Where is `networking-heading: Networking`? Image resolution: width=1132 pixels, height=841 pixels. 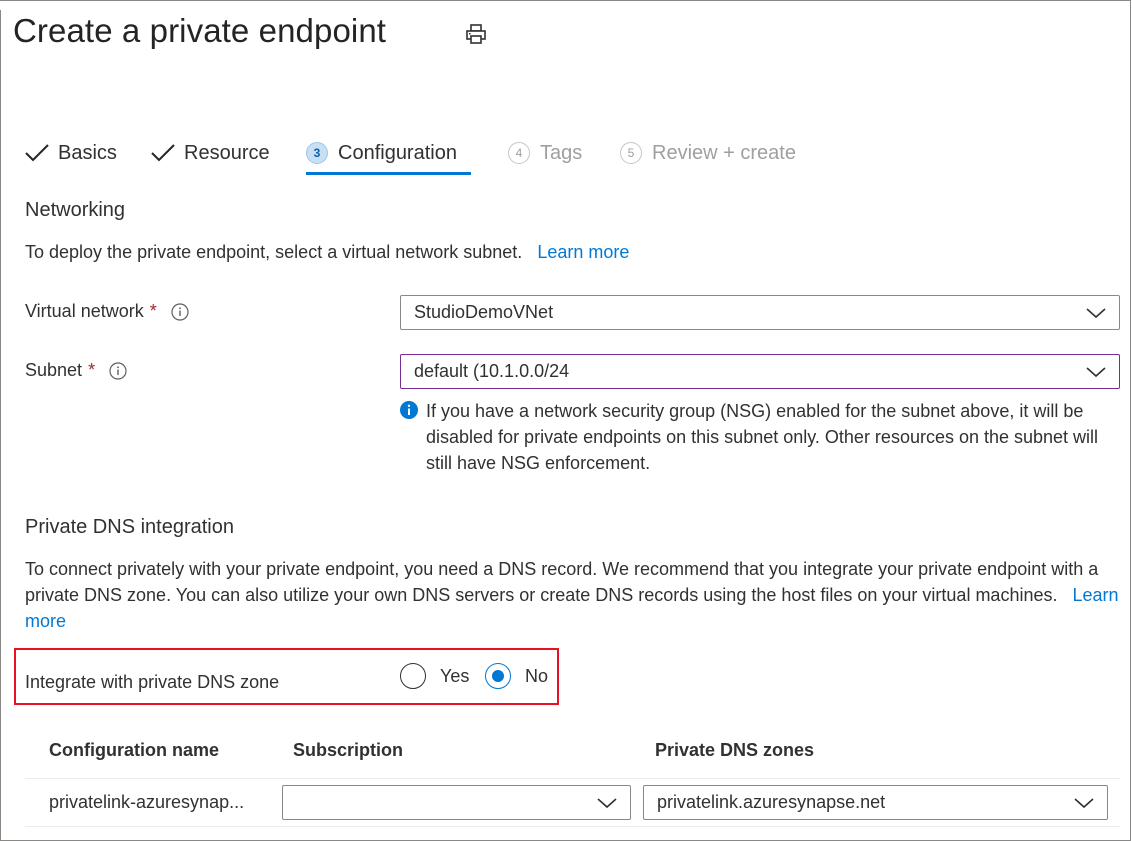
networking-heading: Networking is located at coordinates (75, 210).